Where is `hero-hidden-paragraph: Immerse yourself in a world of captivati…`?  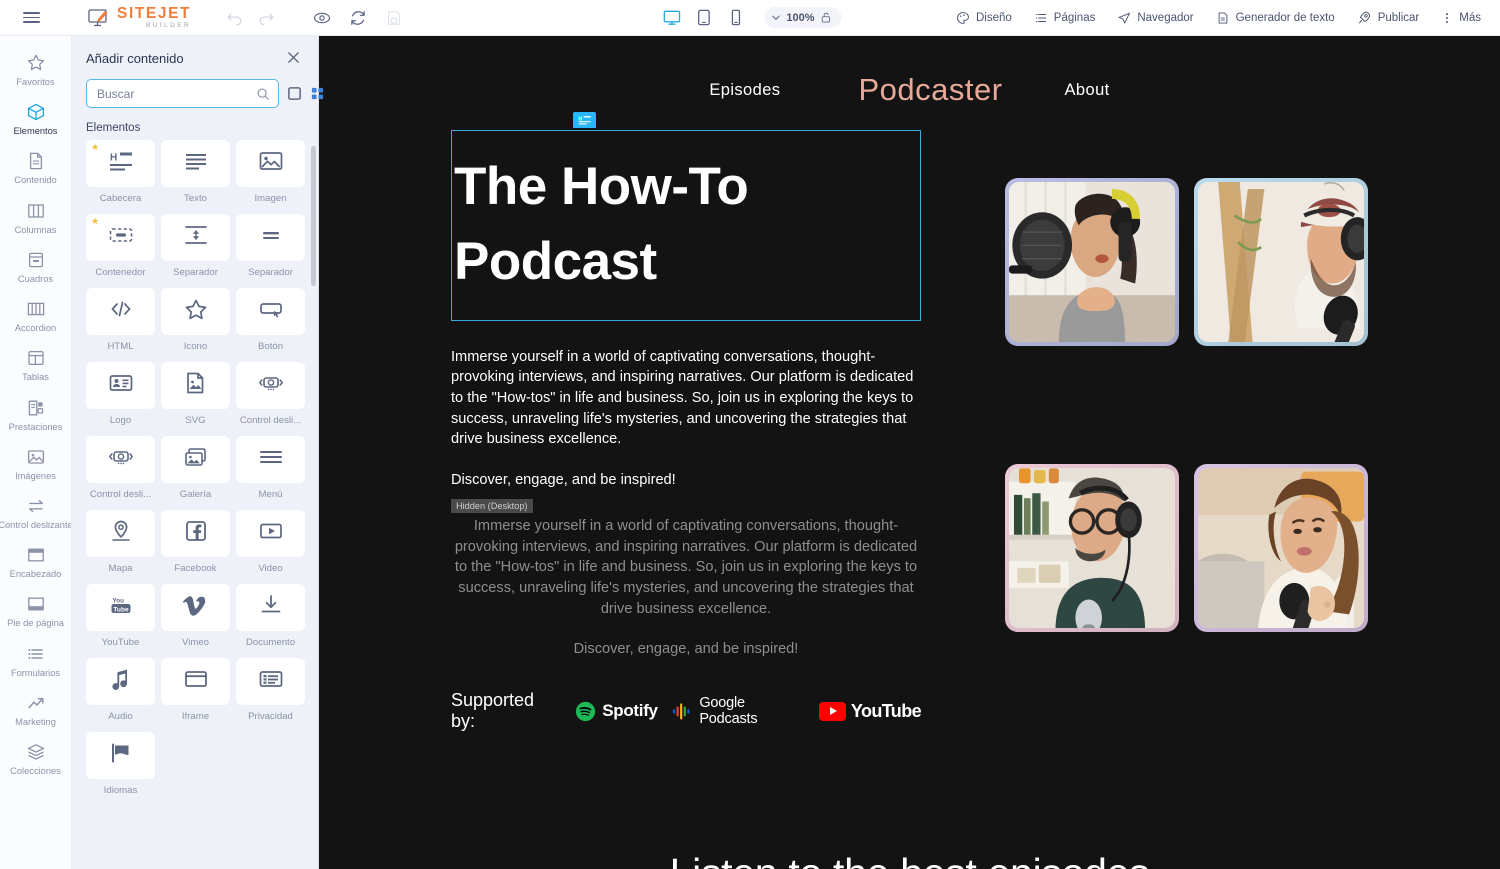
hero-hidden-paragraph: Immerse yourself in a world of captivati… is located at coordinates (686, 568).